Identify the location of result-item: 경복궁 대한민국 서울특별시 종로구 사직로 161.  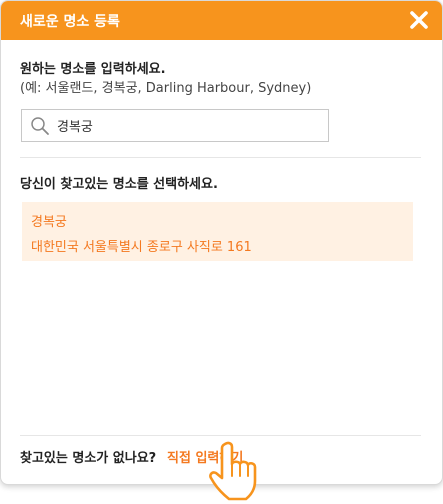
(217, 231).